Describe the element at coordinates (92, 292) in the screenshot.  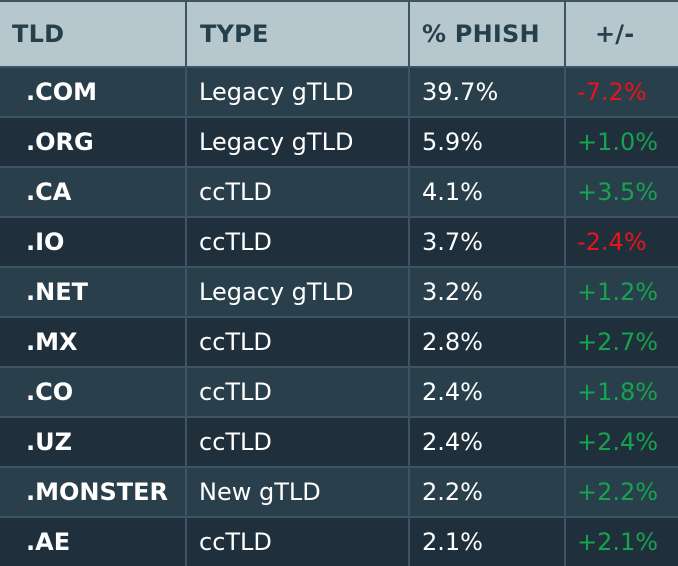
I see `tld-cell: .NET` at that location.